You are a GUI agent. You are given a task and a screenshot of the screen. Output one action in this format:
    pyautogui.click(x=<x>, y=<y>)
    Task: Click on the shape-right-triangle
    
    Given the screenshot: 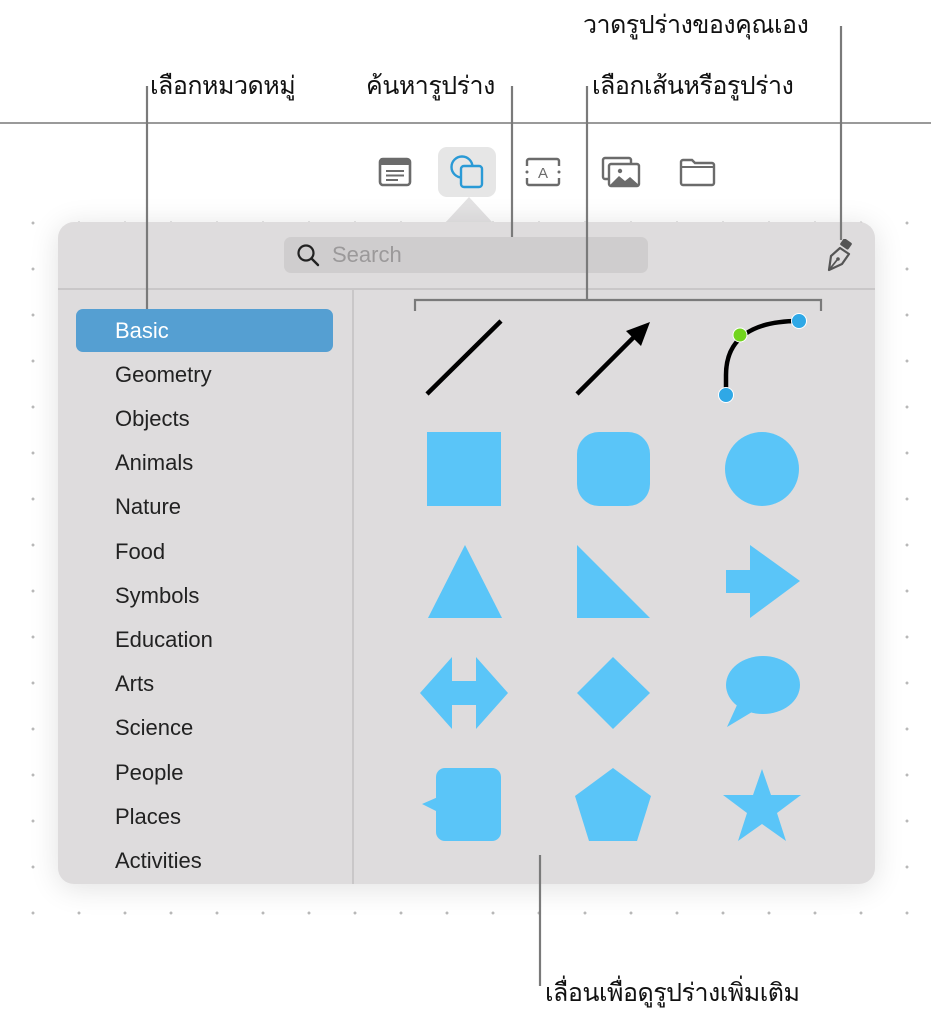 What is the action you would take?
    pyautogui.click(x=613, y=581)
    